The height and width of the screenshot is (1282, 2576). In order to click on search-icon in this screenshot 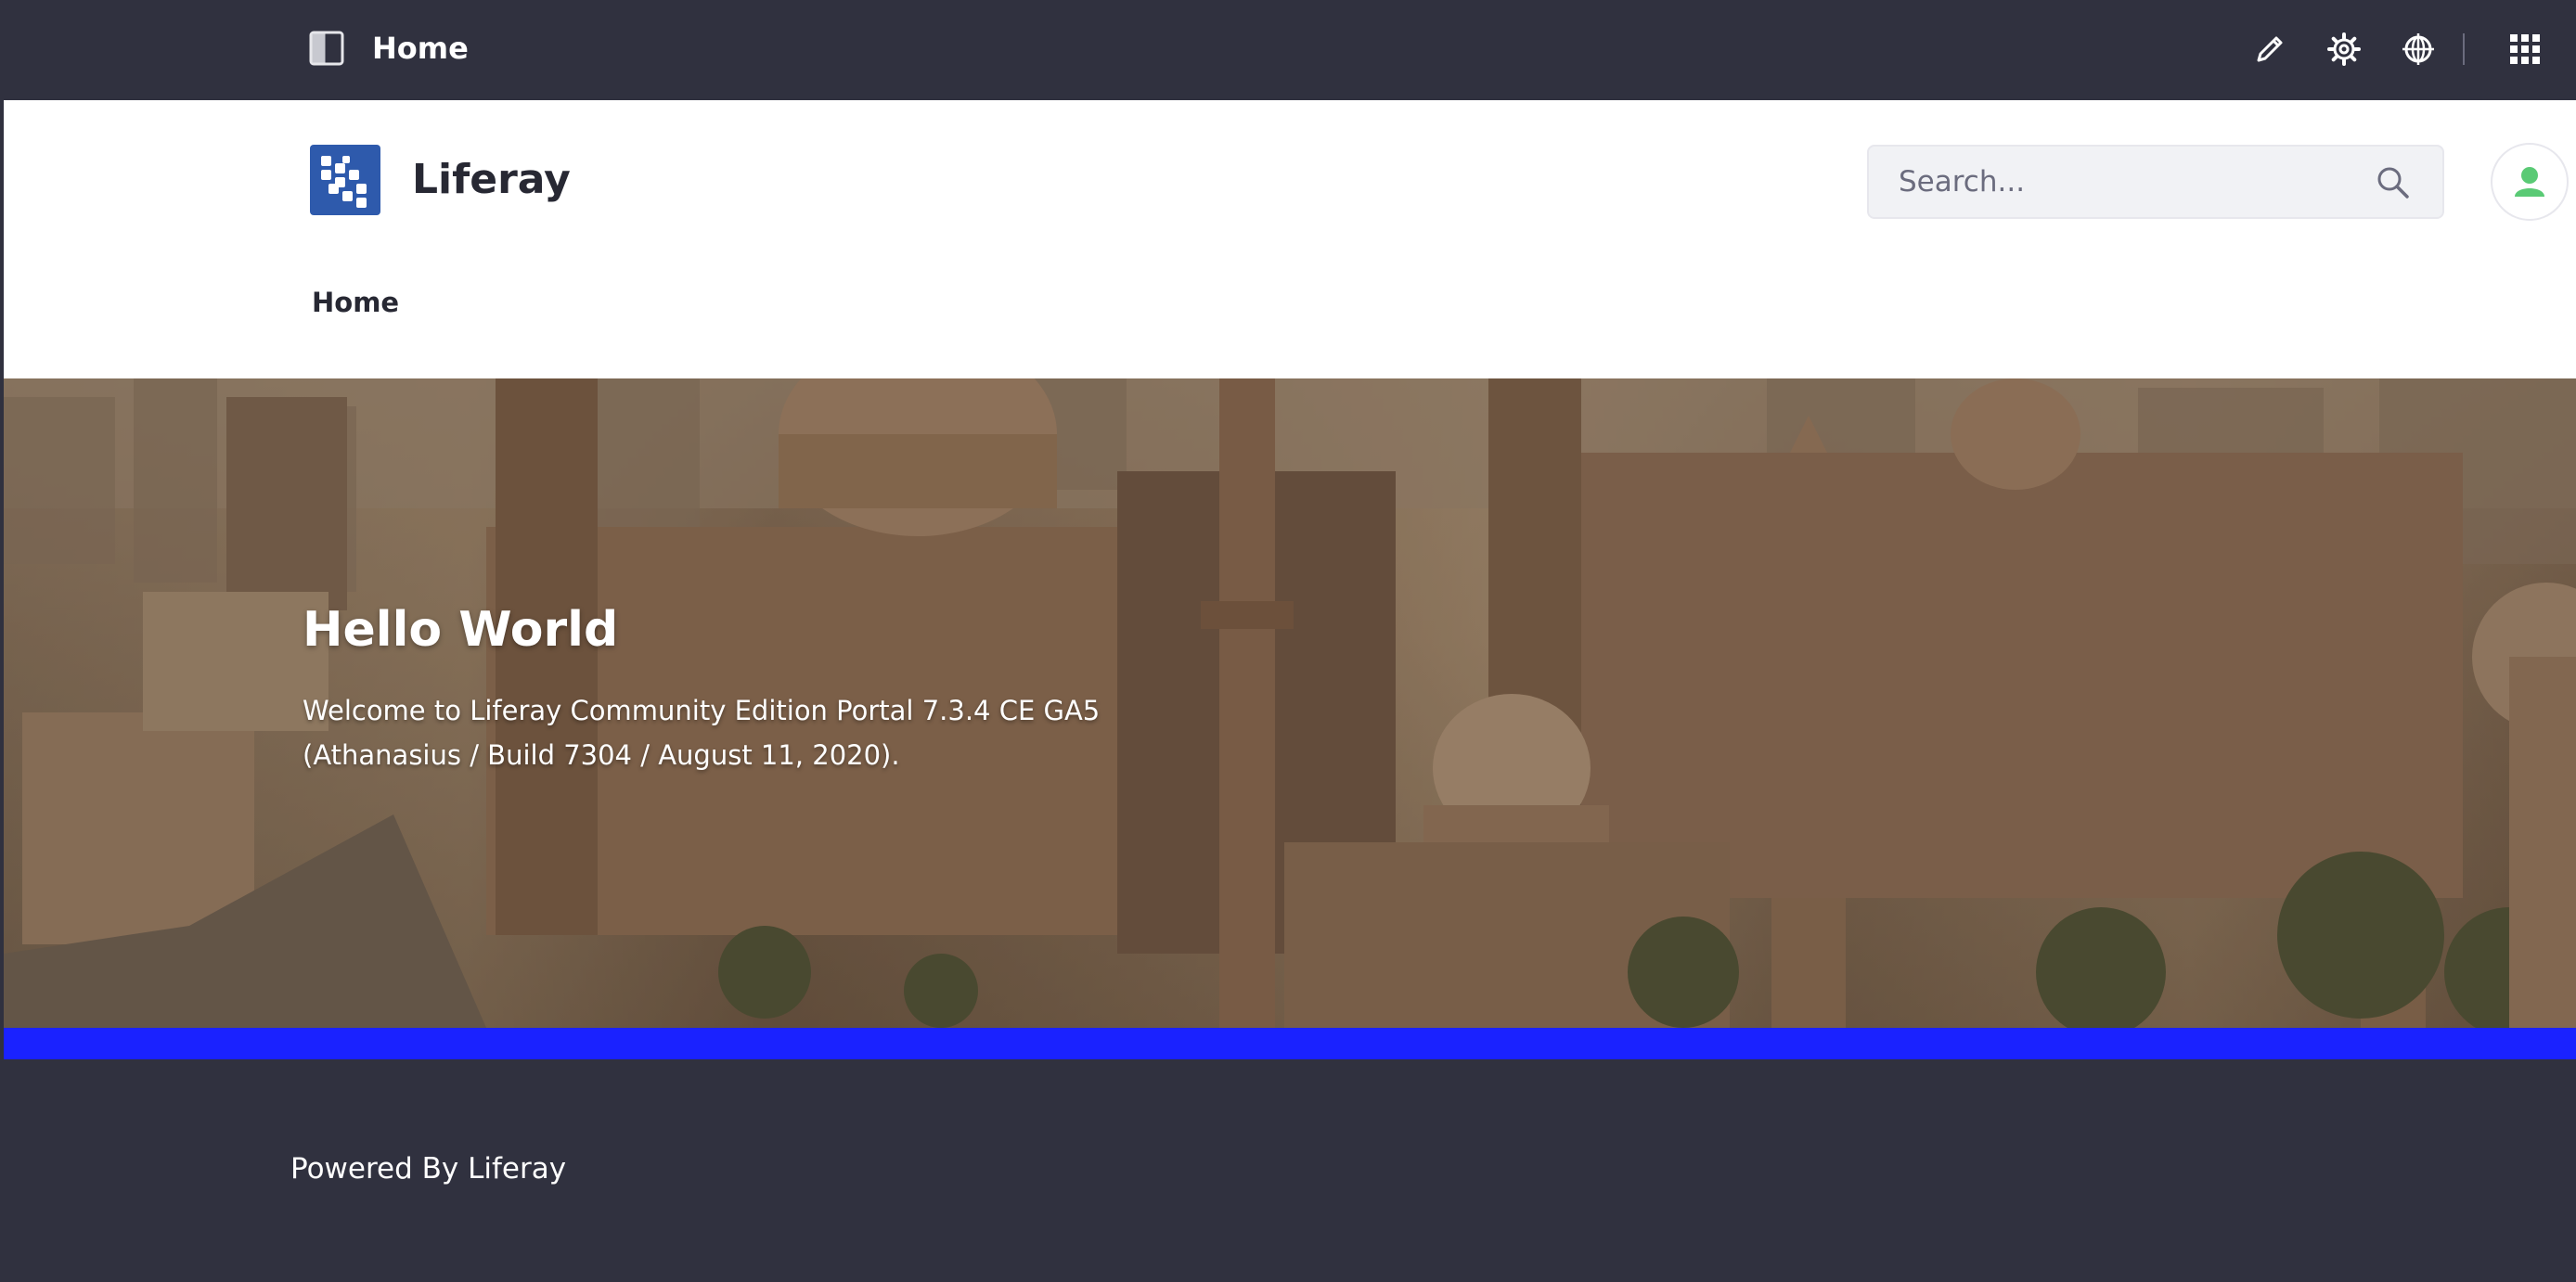, I will do `click(2393, 182)`.